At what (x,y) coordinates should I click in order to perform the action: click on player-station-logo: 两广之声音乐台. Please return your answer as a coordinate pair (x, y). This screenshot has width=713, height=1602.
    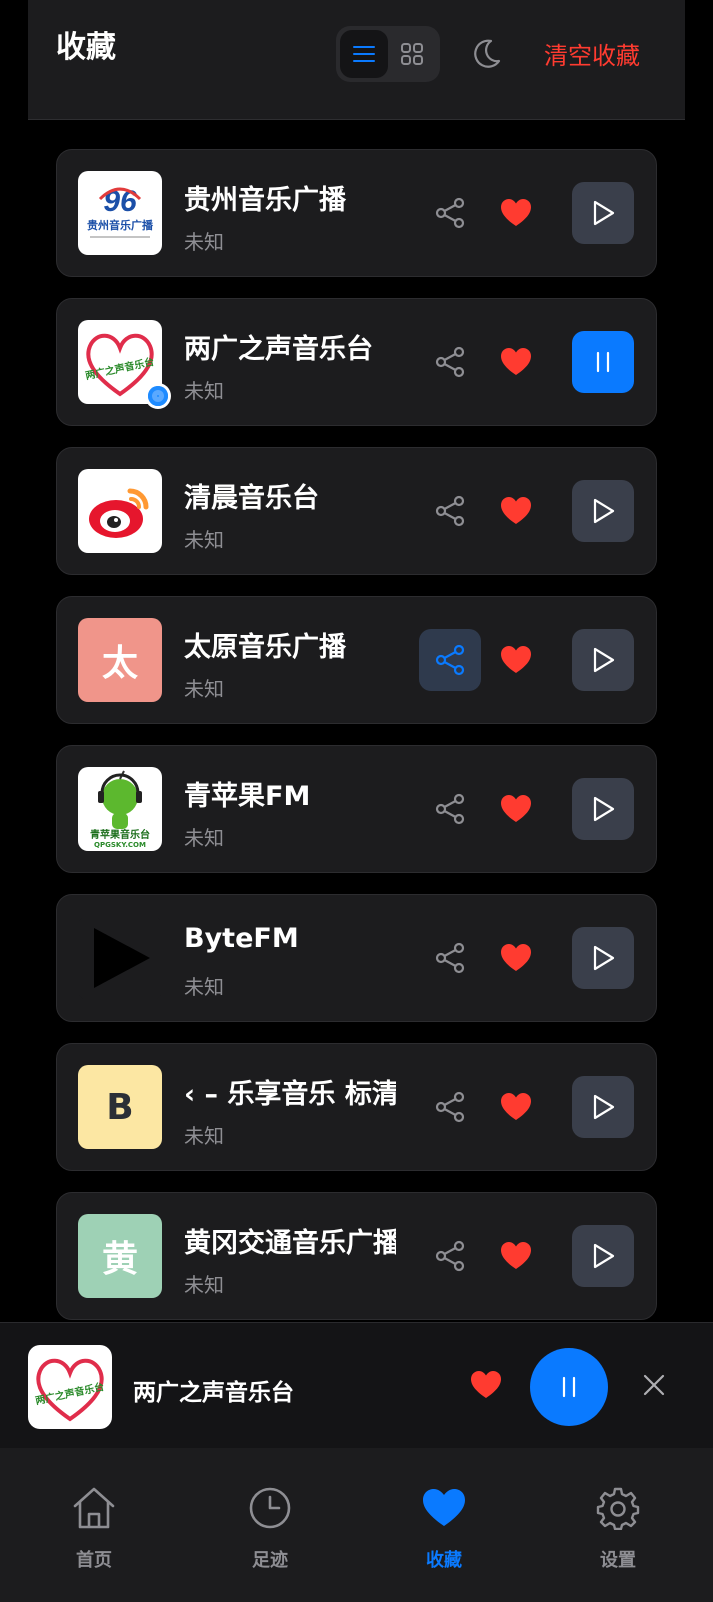
    Looking at the image, I should click on (70, 1387).